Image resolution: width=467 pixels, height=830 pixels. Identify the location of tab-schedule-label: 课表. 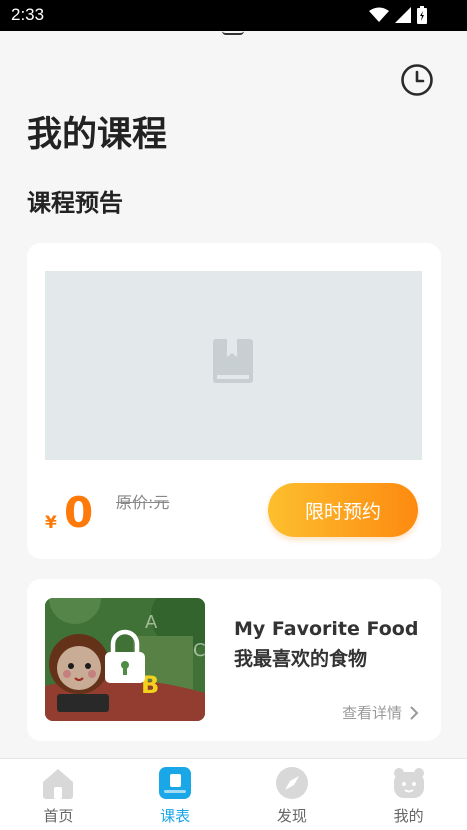
(175, 816).